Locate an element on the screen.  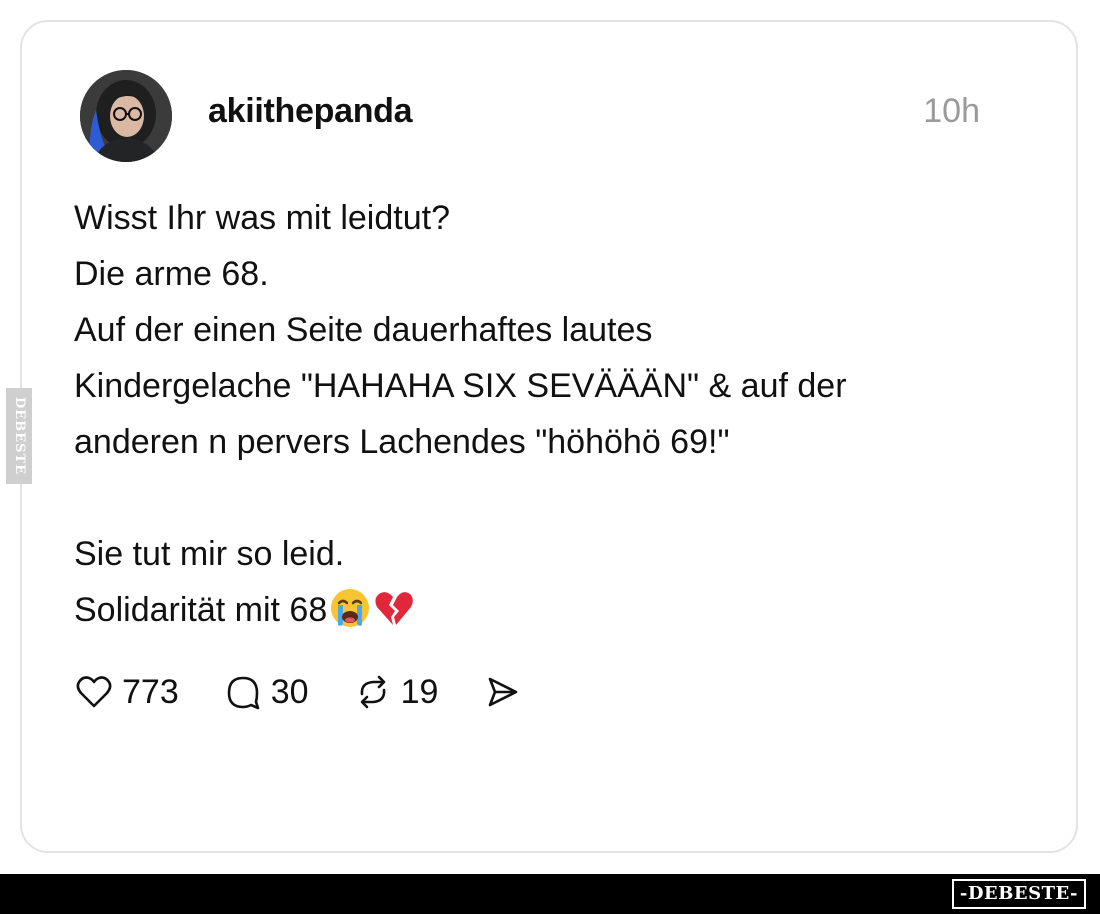
post-line: Auf der einen Seite dauerhaftes lautes is located at coordinates (363, 330).